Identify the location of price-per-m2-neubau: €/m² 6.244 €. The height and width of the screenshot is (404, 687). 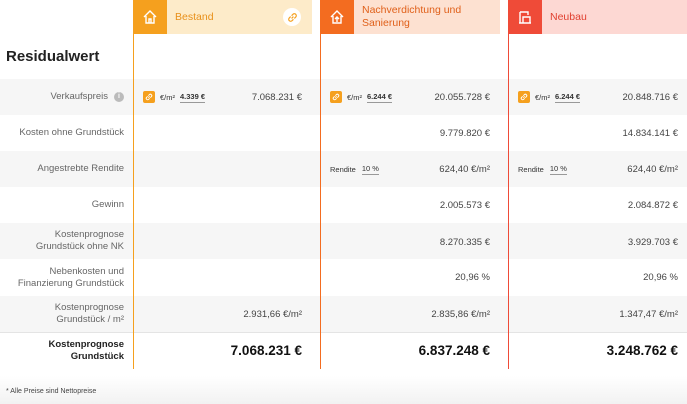
(549, 97).